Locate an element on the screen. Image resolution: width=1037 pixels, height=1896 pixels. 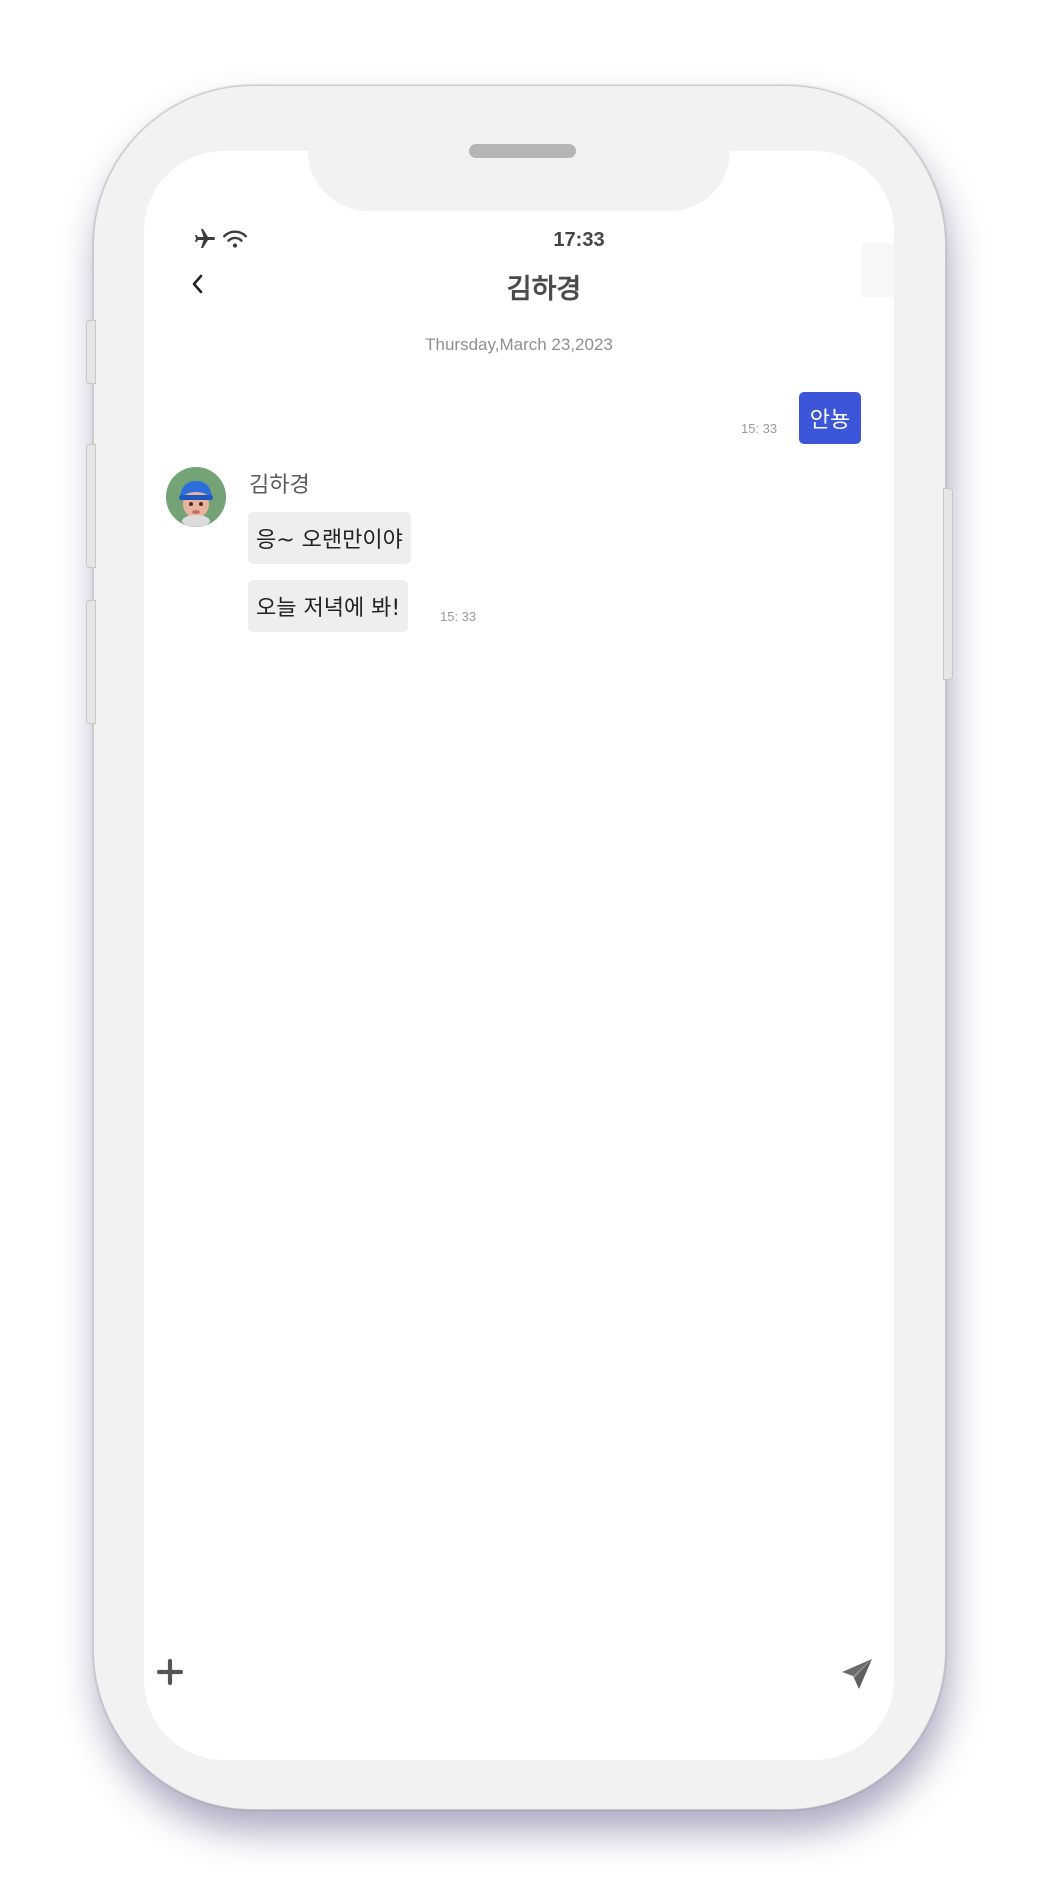
sender-name: 김하경 is located at coordinates (279, 485).